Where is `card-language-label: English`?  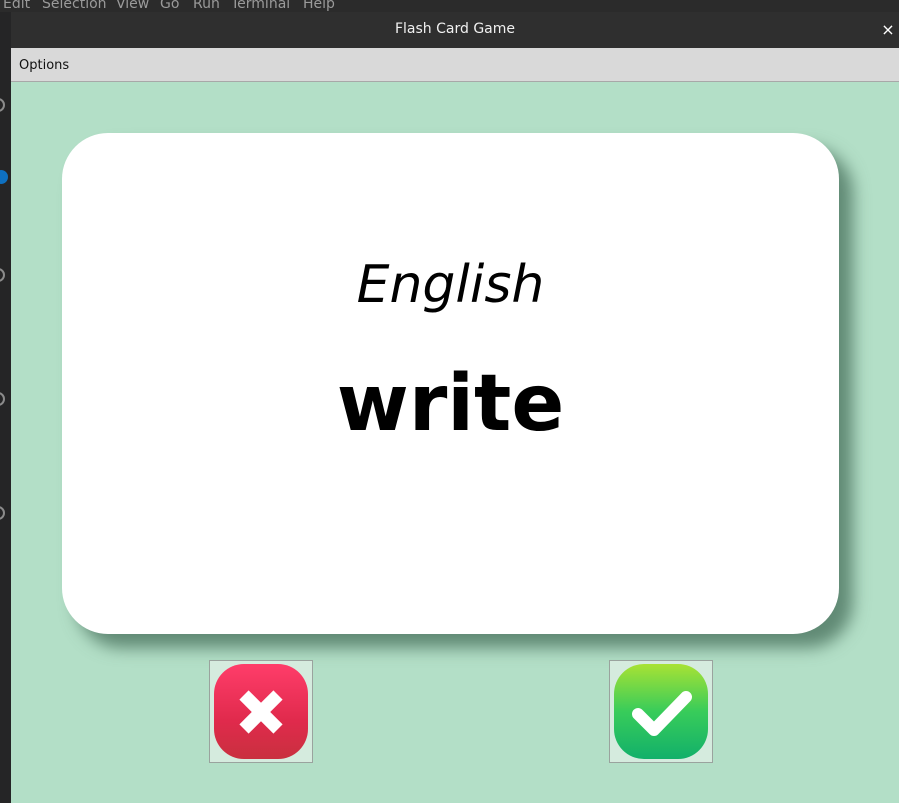 card-language-label: English is located at coordinates (450, 285).